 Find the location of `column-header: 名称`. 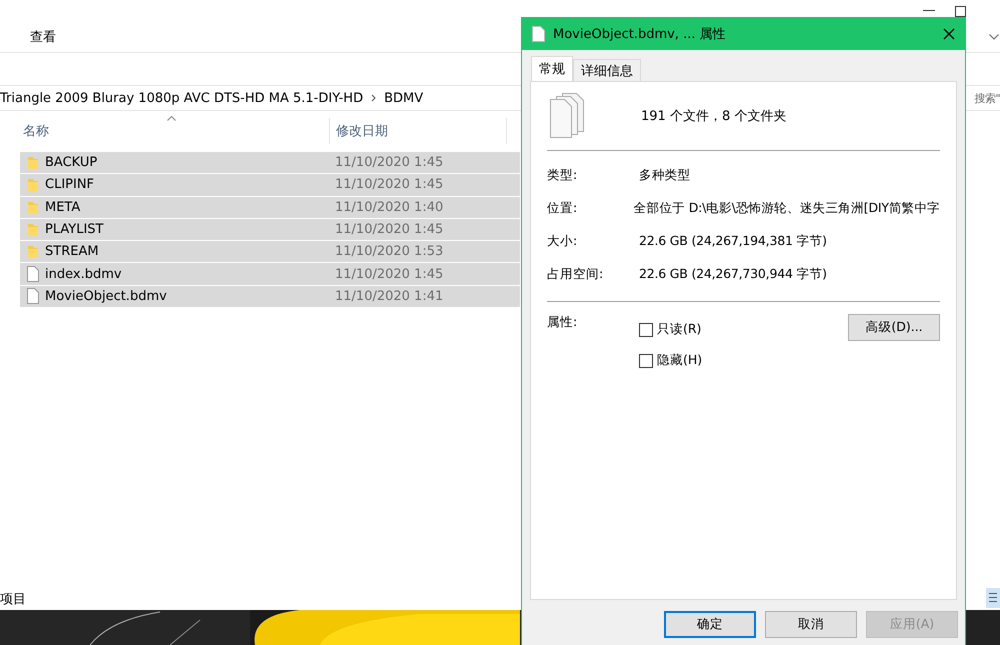

column-header: 名称 is located at coordinates (36, 131).